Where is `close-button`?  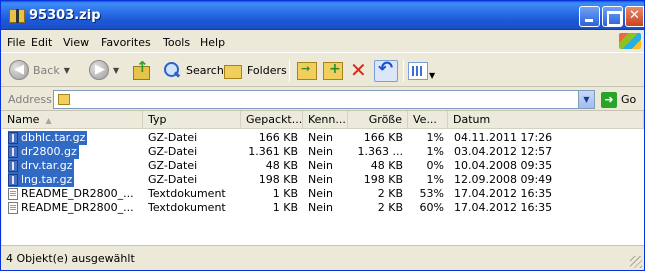
close-button is located at coordinates (634, 16).